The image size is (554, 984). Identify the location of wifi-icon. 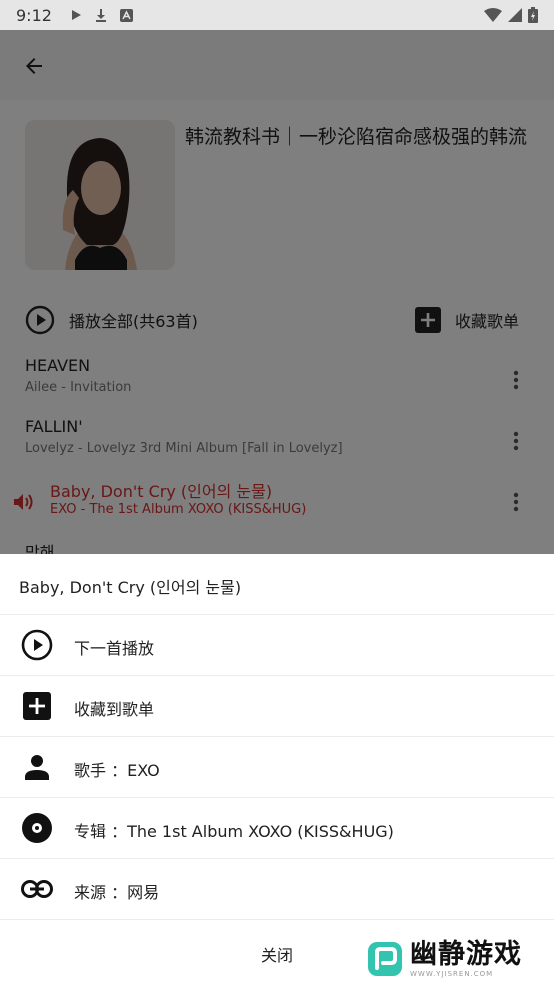
(493, 15).